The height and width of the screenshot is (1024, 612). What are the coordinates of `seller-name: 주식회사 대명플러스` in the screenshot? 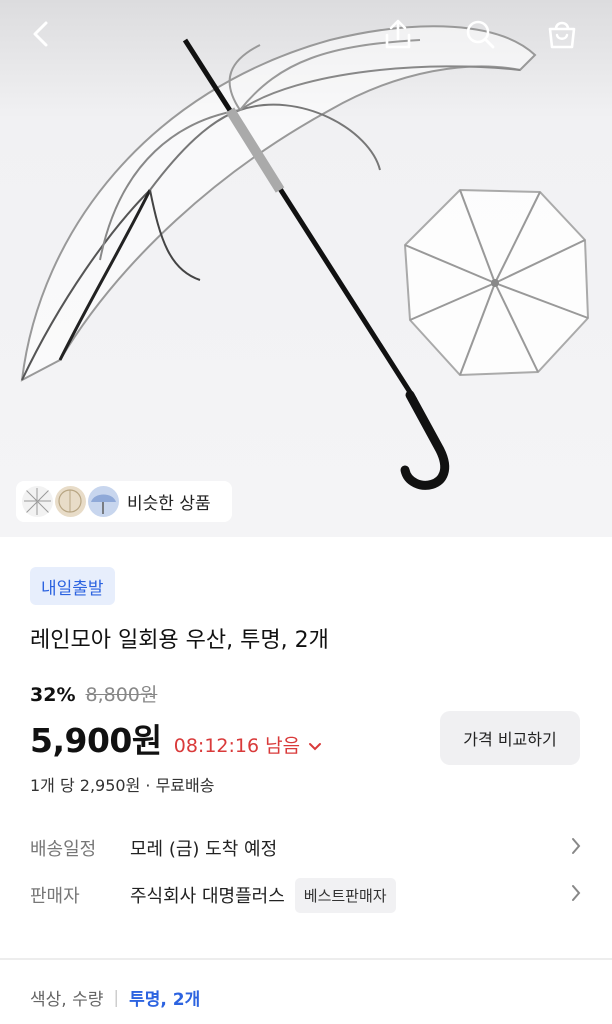 It's located at (207, 896).